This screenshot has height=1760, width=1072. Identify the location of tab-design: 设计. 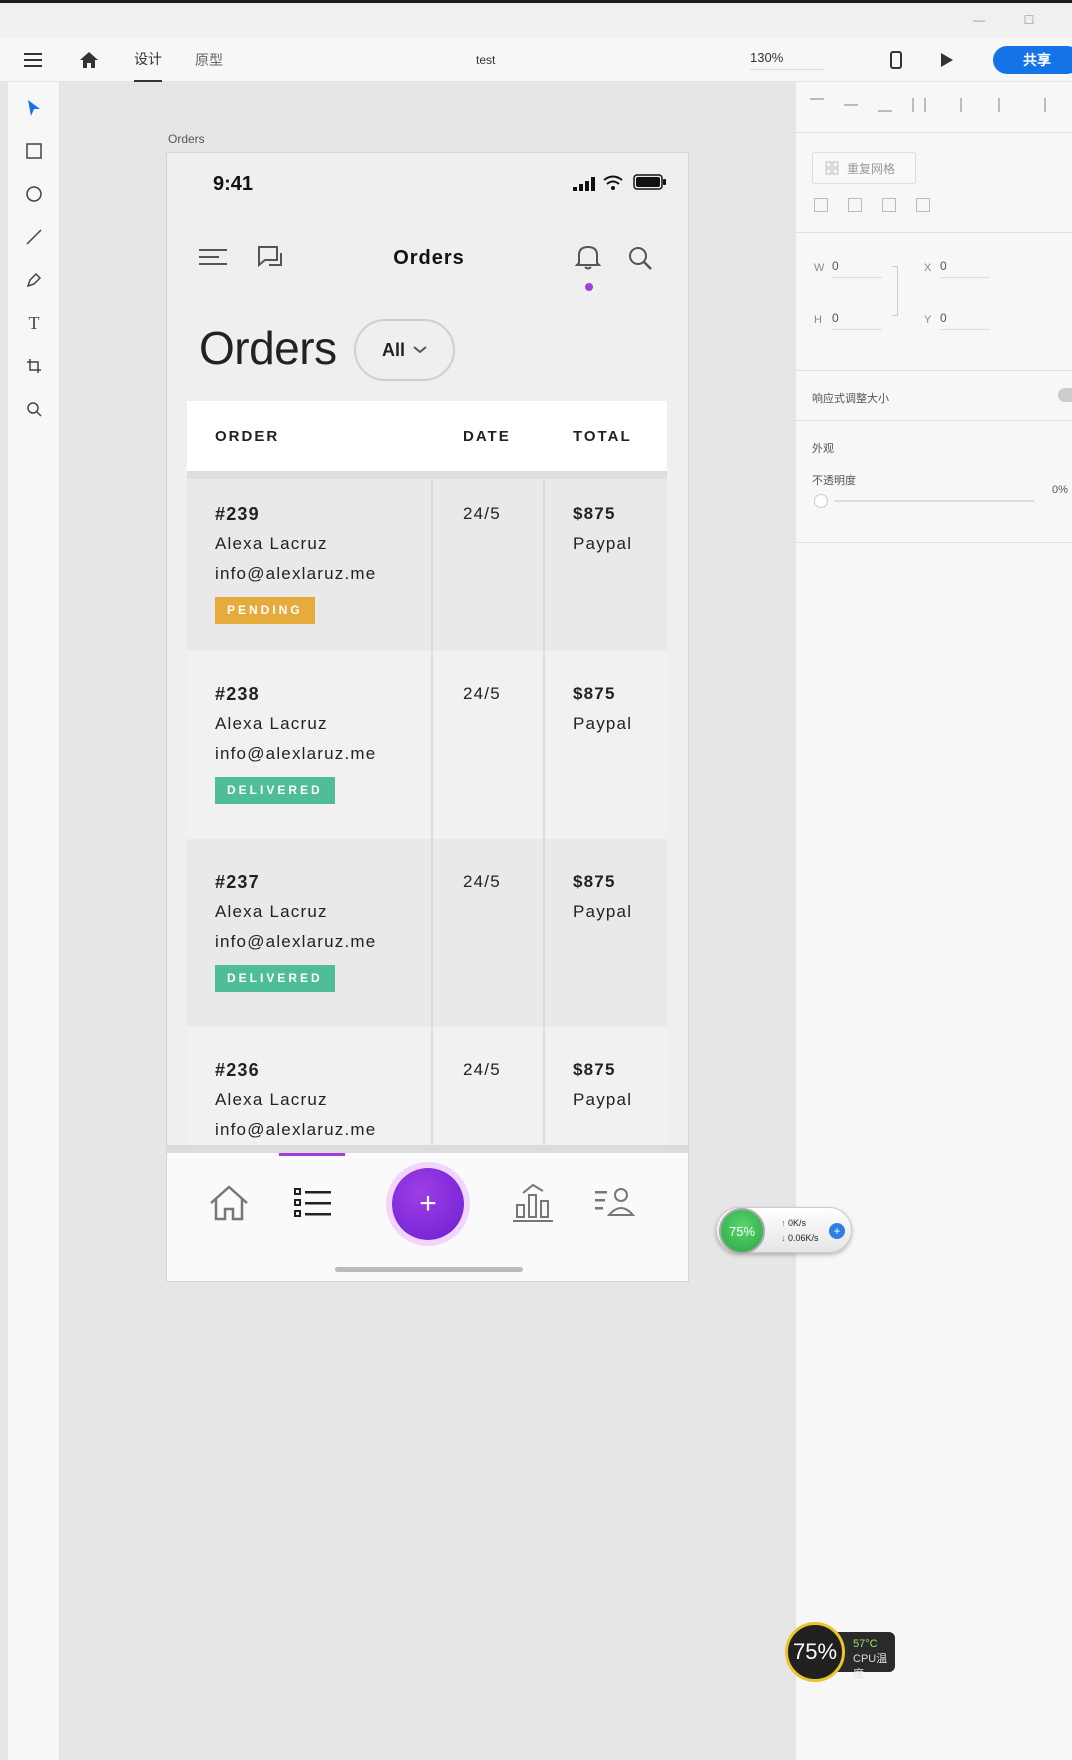
(148, 60).